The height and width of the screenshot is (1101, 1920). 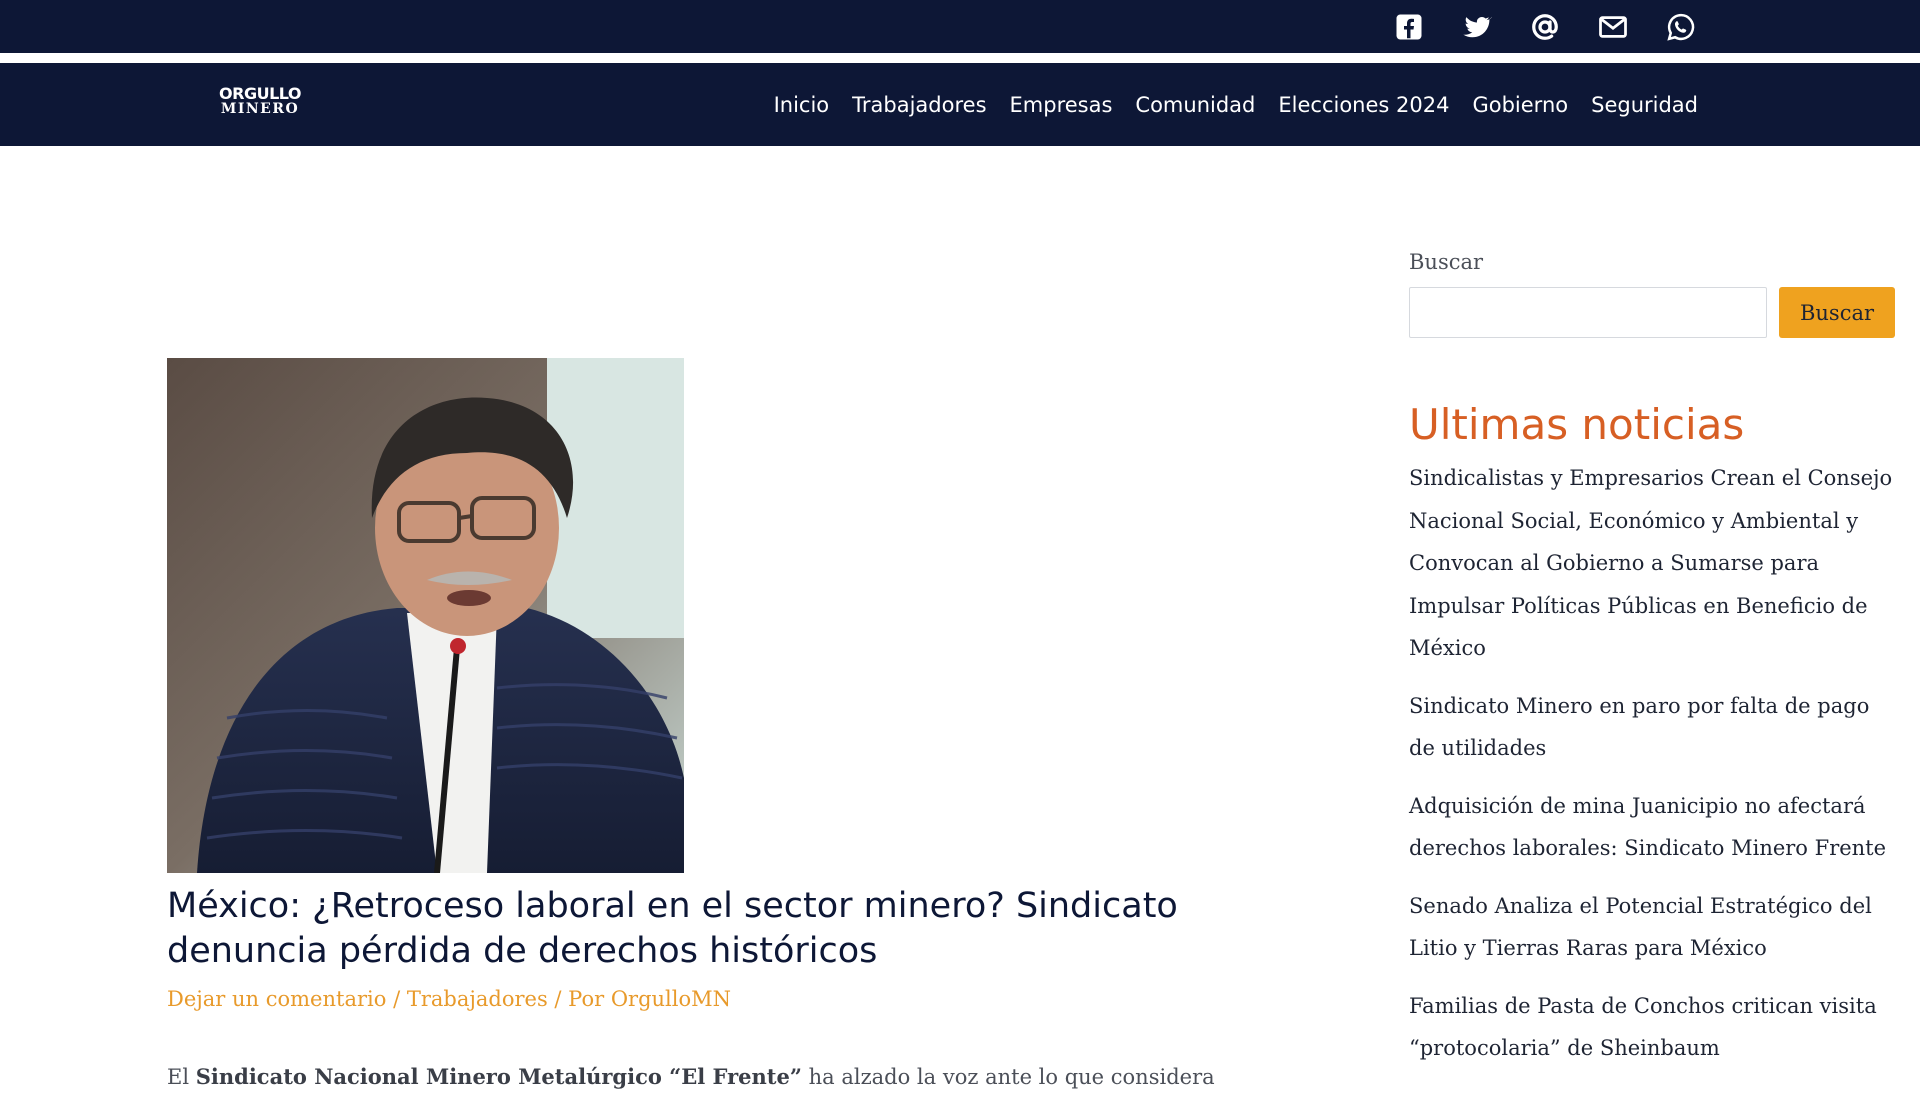 I want to click on whatsapp-icon, so click(x=1681, y=27).